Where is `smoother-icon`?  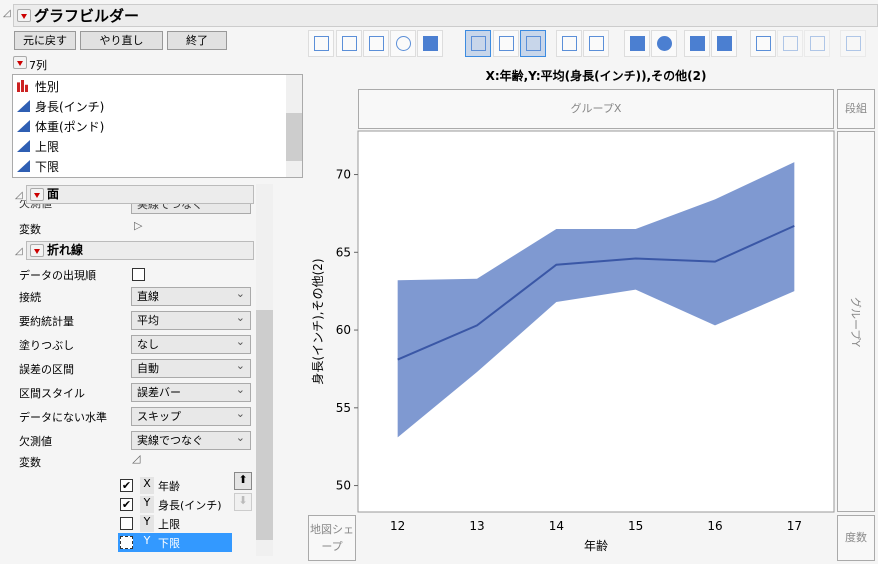 smoother-icon is located at coordinates (349, 43).